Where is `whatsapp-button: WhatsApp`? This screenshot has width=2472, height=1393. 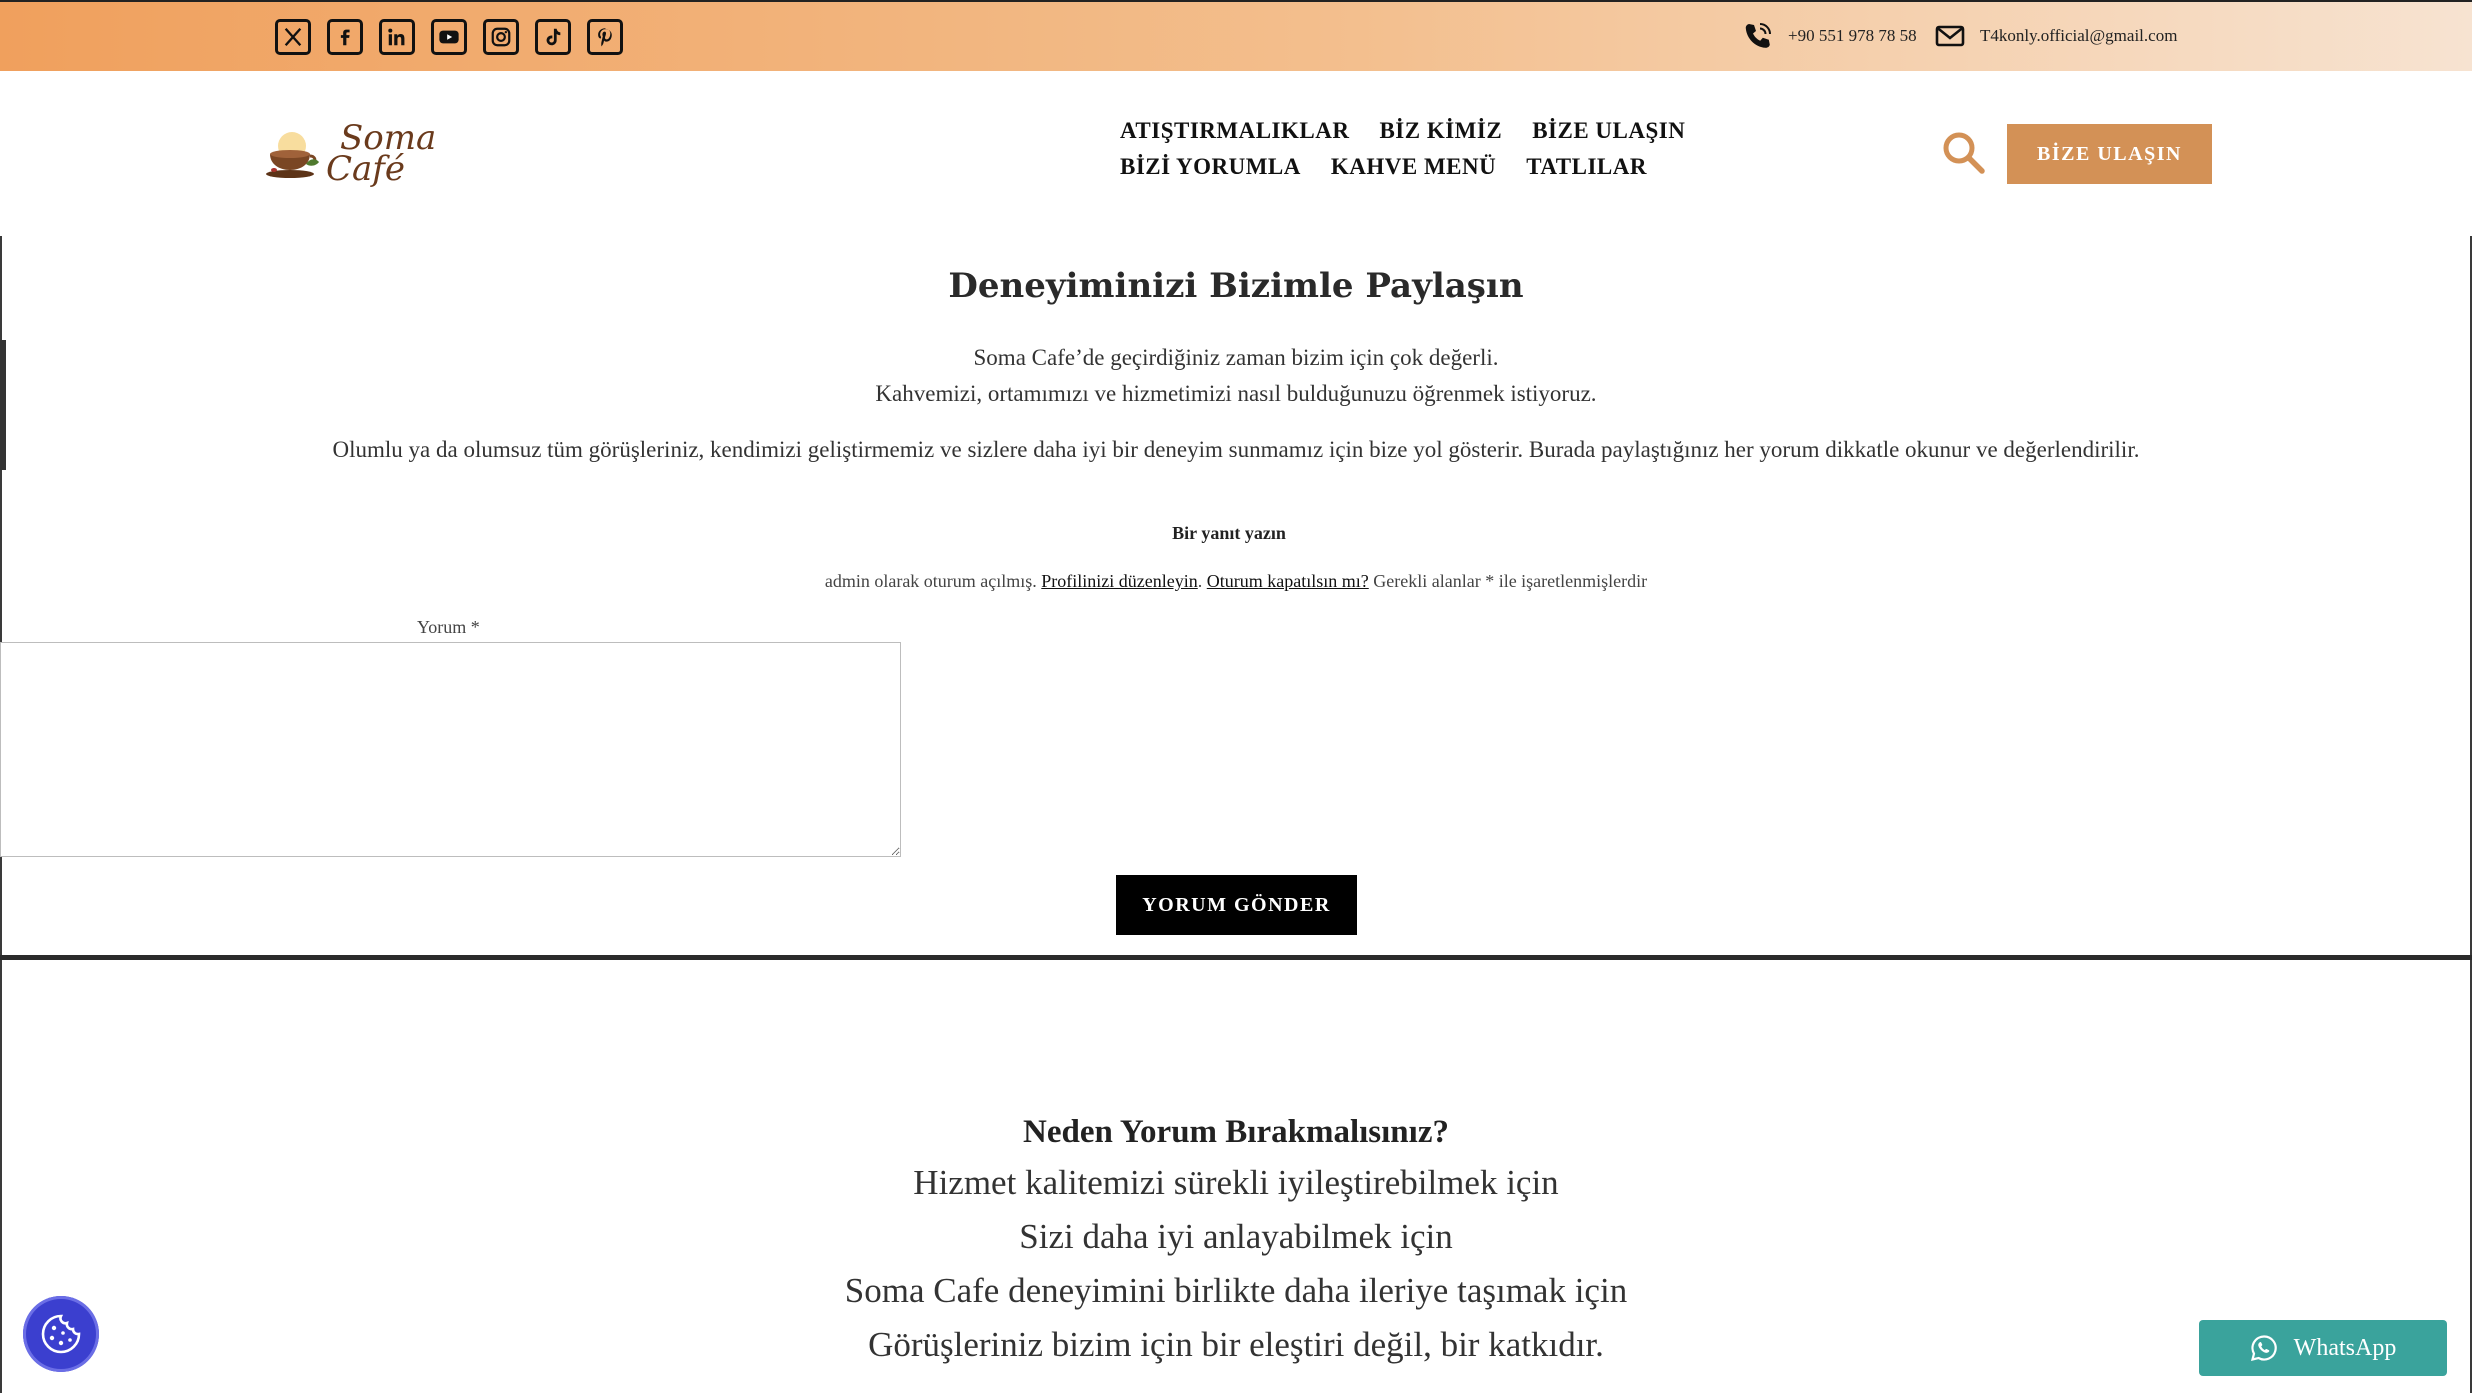
whatsapp-button: WhatsApp is located at coordinates (2323, 1348).